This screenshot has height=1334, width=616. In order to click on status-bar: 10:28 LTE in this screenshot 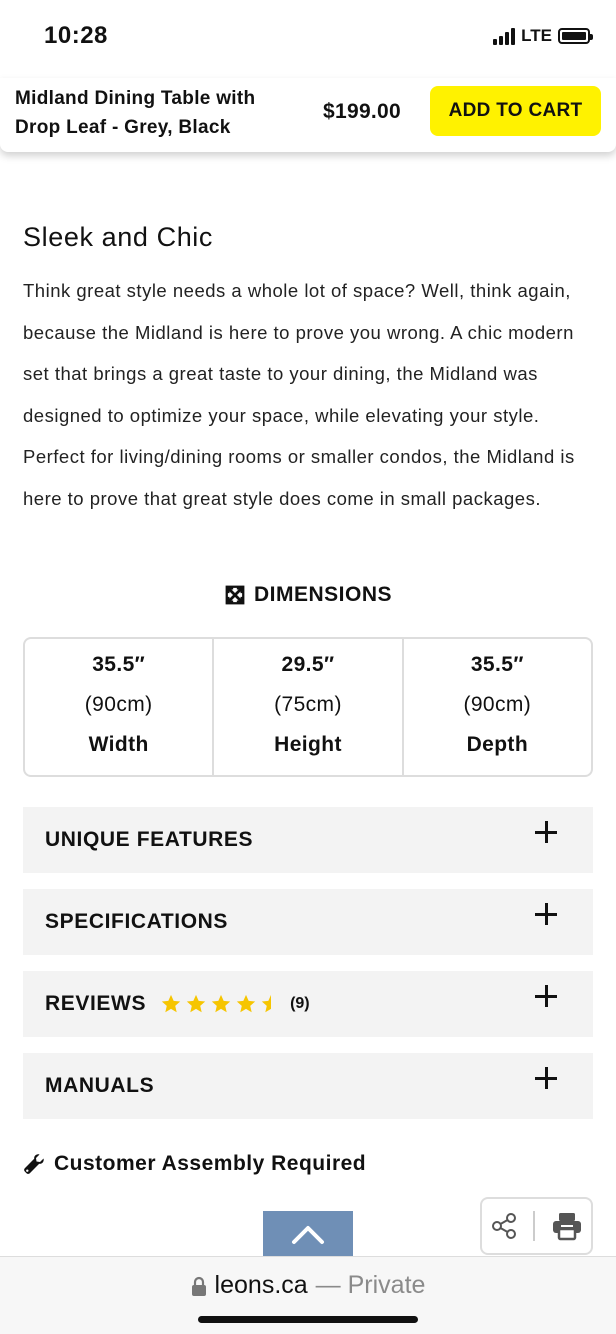, I will do `click(308, 39)`.